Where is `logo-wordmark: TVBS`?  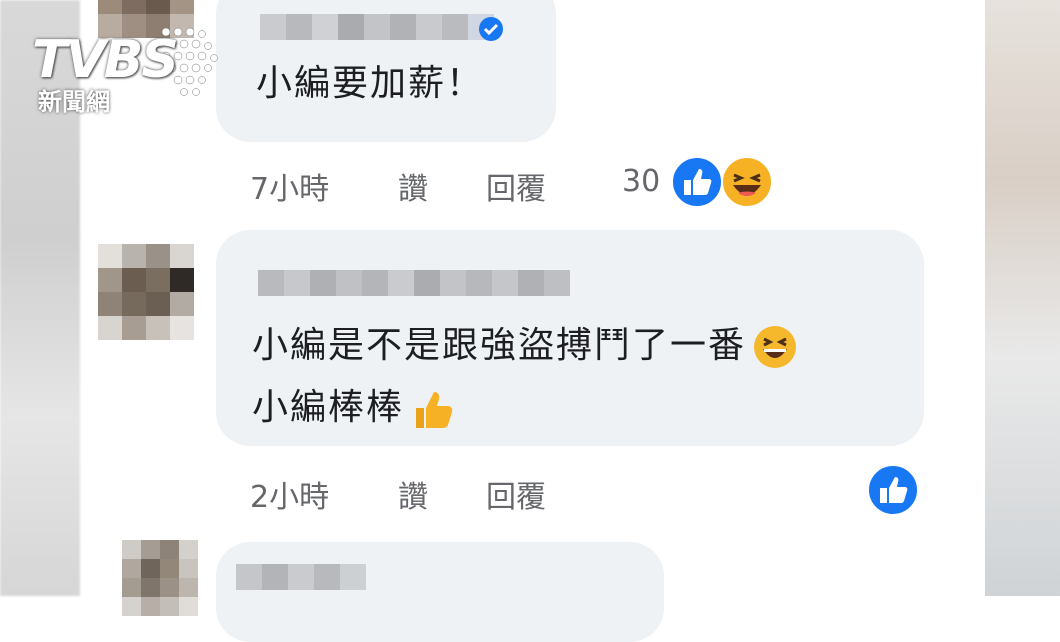 logo-wordmark: TVBS is located at coordinates (105, 60).